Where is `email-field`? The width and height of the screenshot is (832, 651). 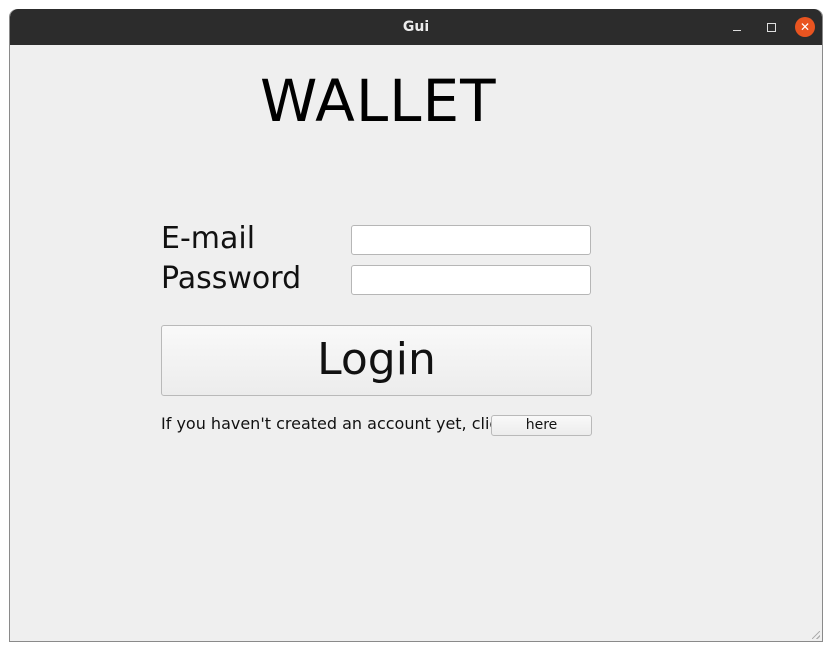
email-field is located at coordinates (471, 240).